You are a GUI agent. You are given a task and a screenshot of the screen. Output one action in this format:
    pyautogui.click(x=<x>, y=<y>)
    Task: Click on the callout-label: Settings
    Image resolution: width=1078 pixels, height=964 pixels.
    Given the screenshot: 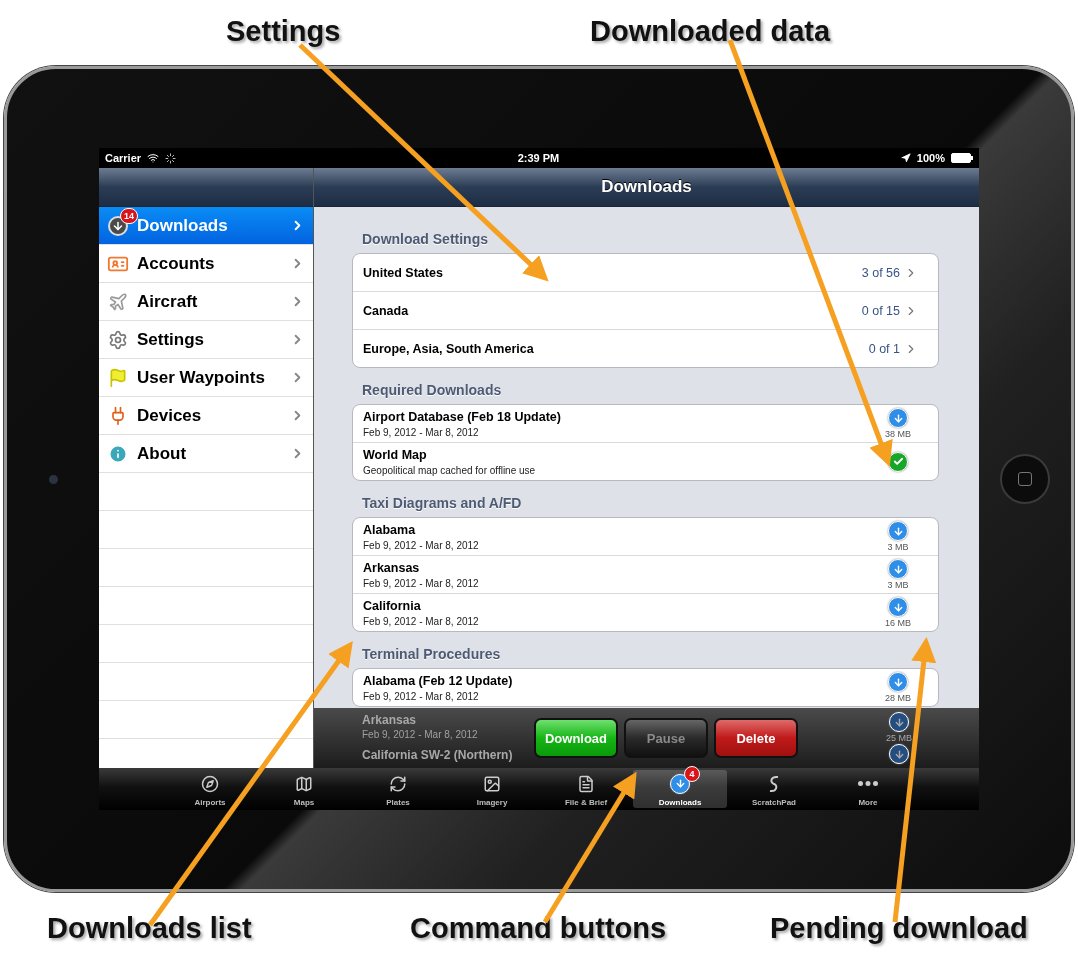 What is the action you would take?
    pyautogui.click(x=283, y=31)
    